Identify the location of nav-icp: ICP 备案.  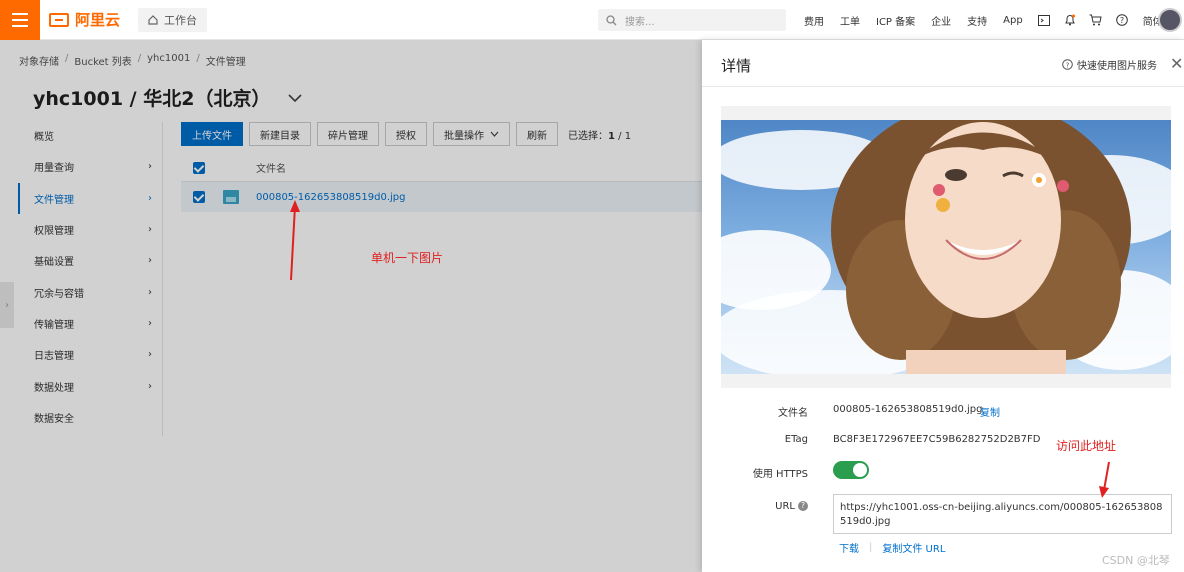
(895, 20).